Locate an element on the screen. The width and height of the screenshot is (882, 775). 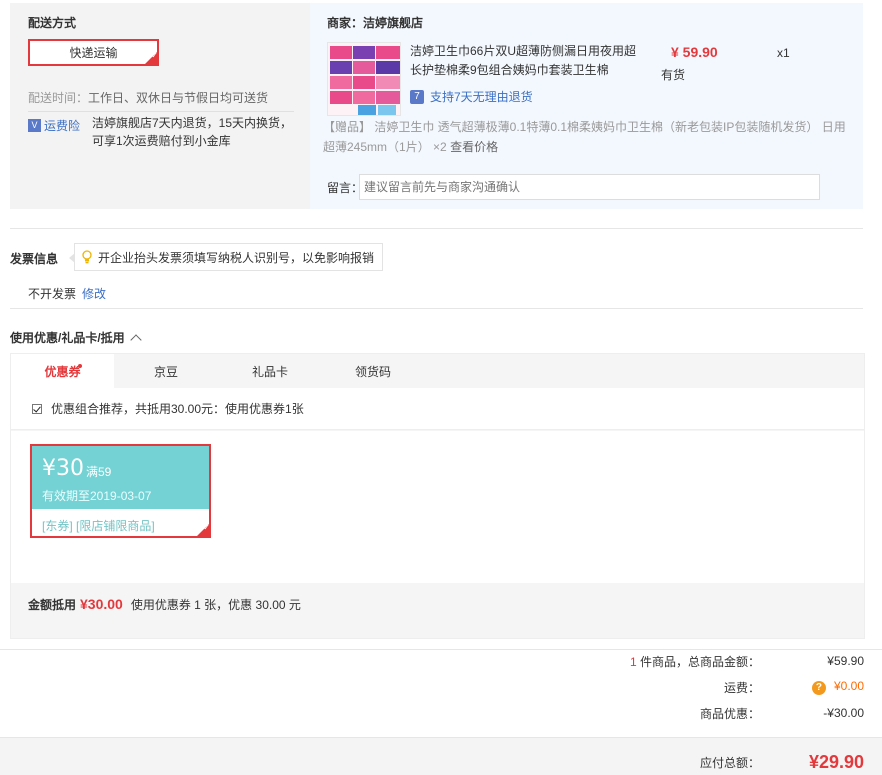
express-delivery-label: 快递运输 is located at coordinates (93, 53).